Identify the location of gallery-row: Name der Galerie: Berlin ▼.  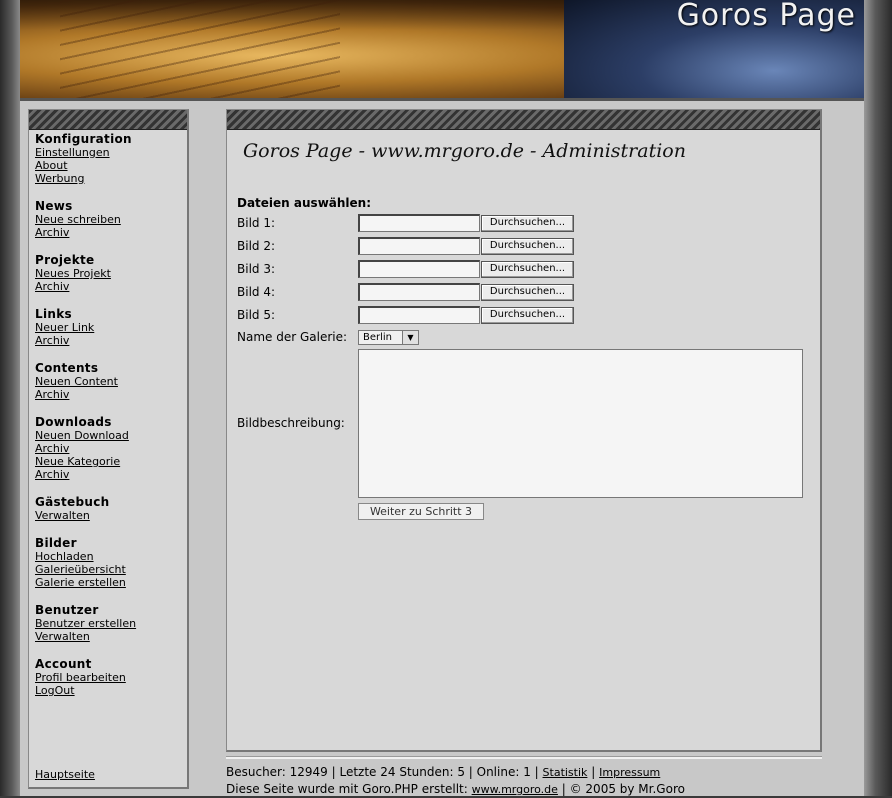
(328, 337).